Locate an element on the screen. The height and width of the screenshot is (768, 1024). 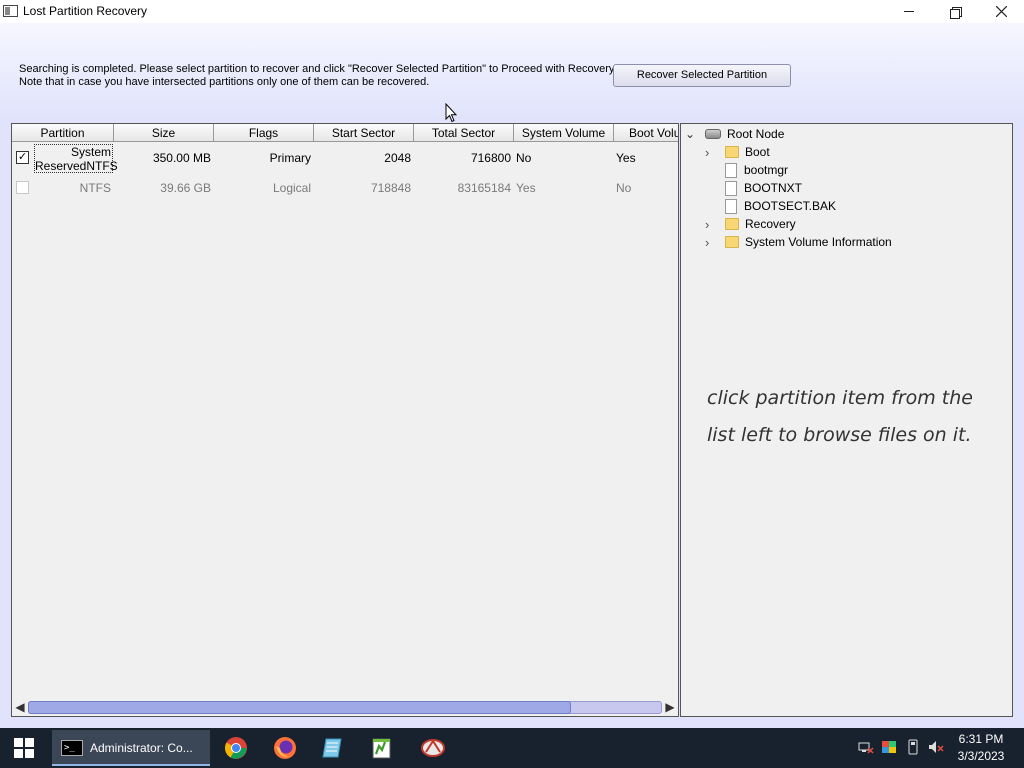
close-button is located at coordinates (1001, 11).